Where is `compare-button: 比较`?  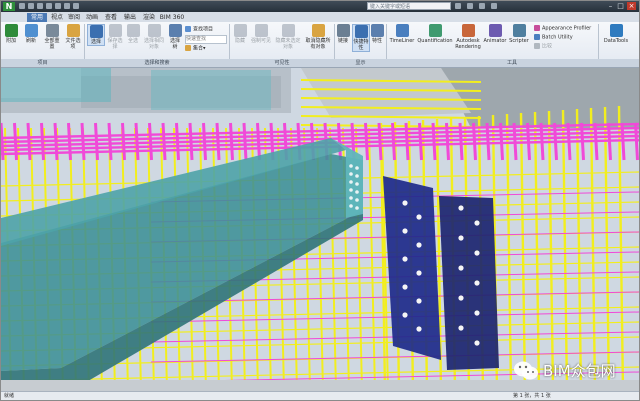
compare-button: 比较 is located at coordinates (543, 47).